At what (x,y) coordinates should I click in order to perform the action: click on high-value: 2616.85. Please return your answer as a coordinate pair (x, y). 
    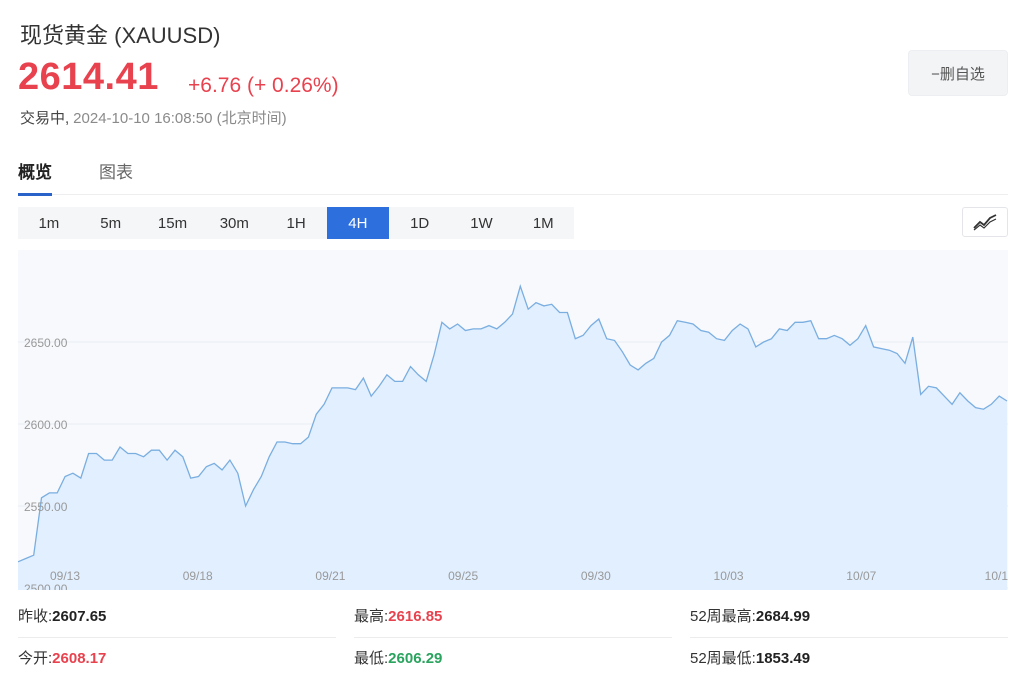
    Looking at the image, I should click on (415, 616).